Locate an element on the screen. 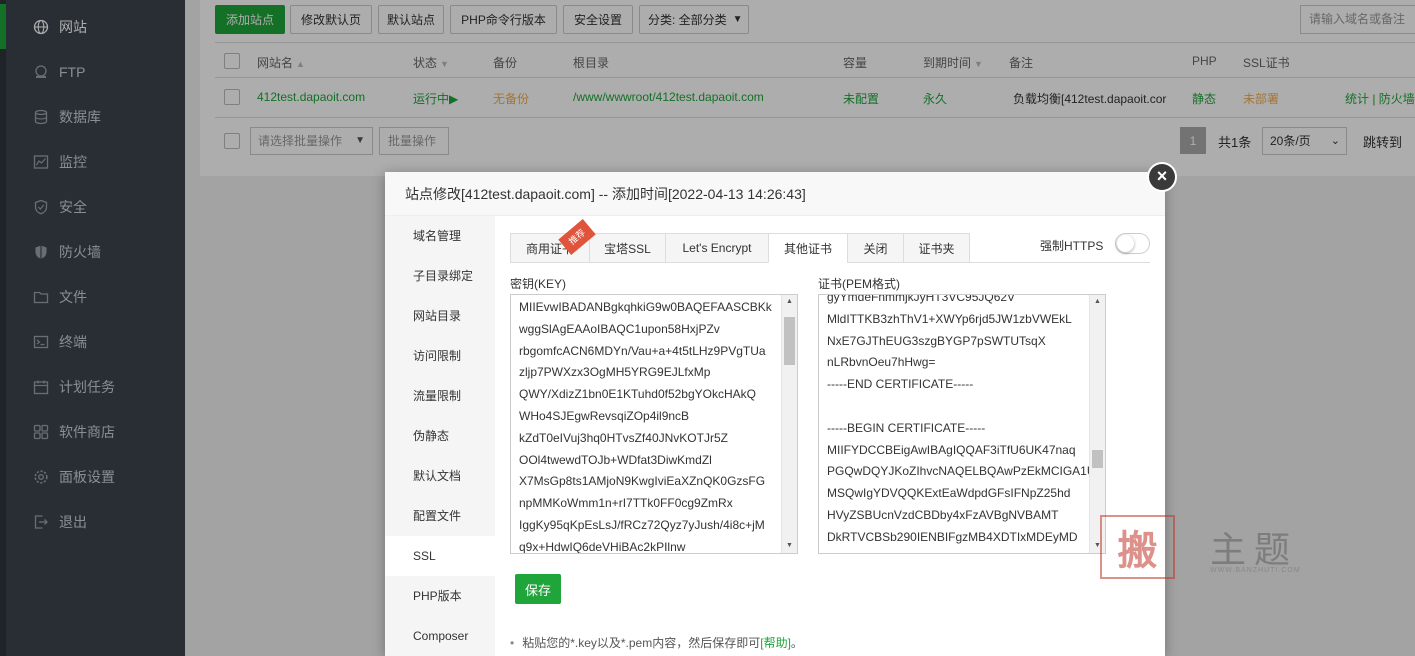  watermark-stamp: 搬 is located at coordinates (1137, 547).